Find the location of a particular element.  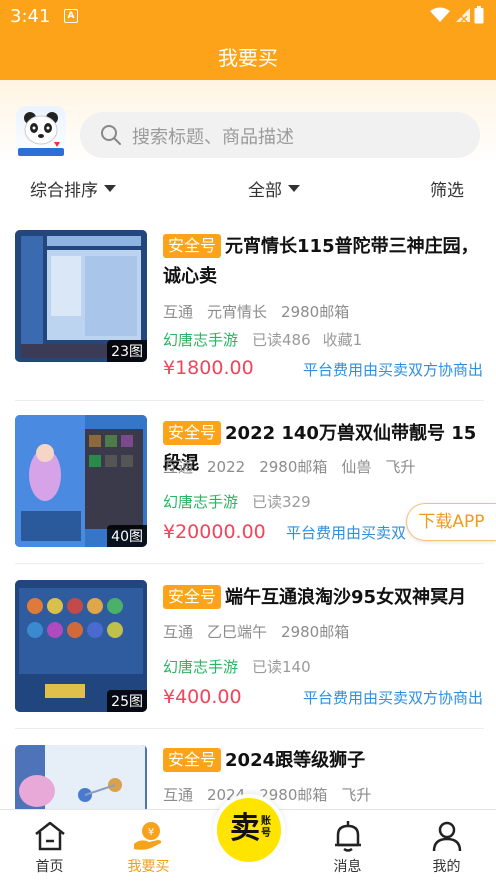

item-title: 安全号 2024跟等级狮子 is located at coordinates (324, 761).